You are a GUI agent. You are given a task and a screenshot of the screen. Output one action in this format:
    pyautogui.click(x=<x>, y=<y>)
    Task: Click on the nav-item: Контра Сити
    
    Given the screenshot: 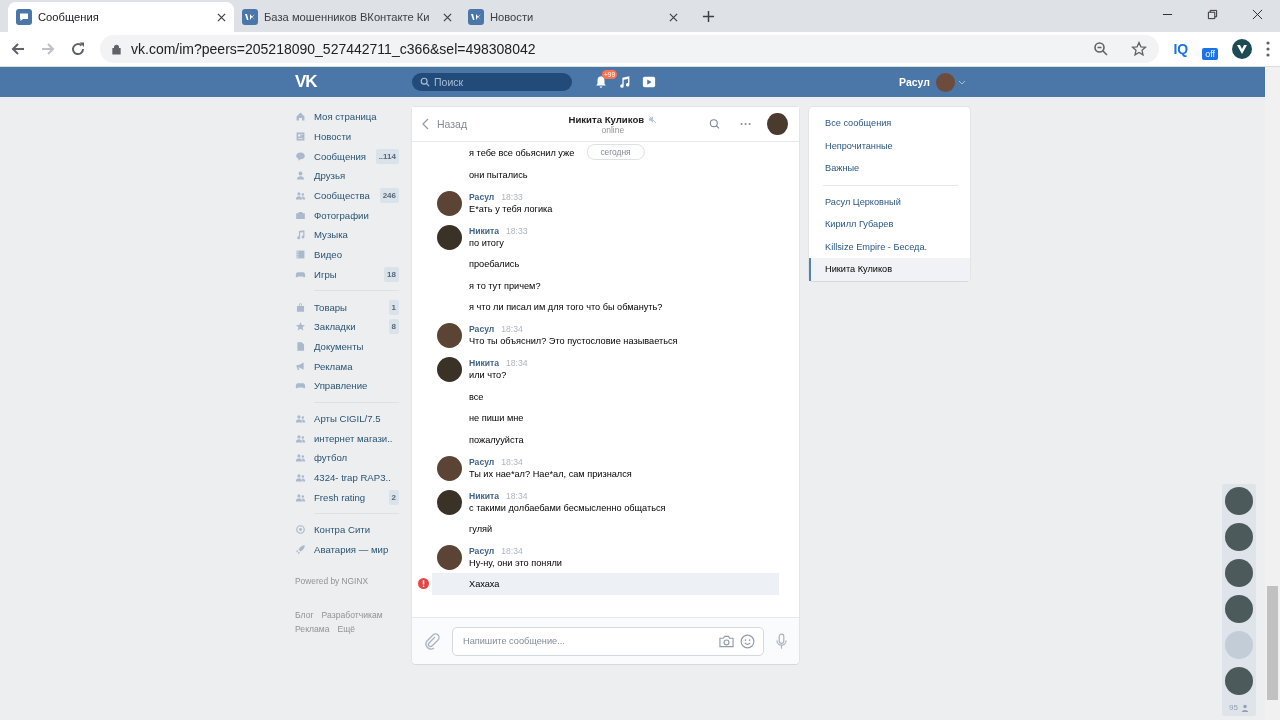 What is the action you would take?
    pyautogui.click(x=347, y=530)
    